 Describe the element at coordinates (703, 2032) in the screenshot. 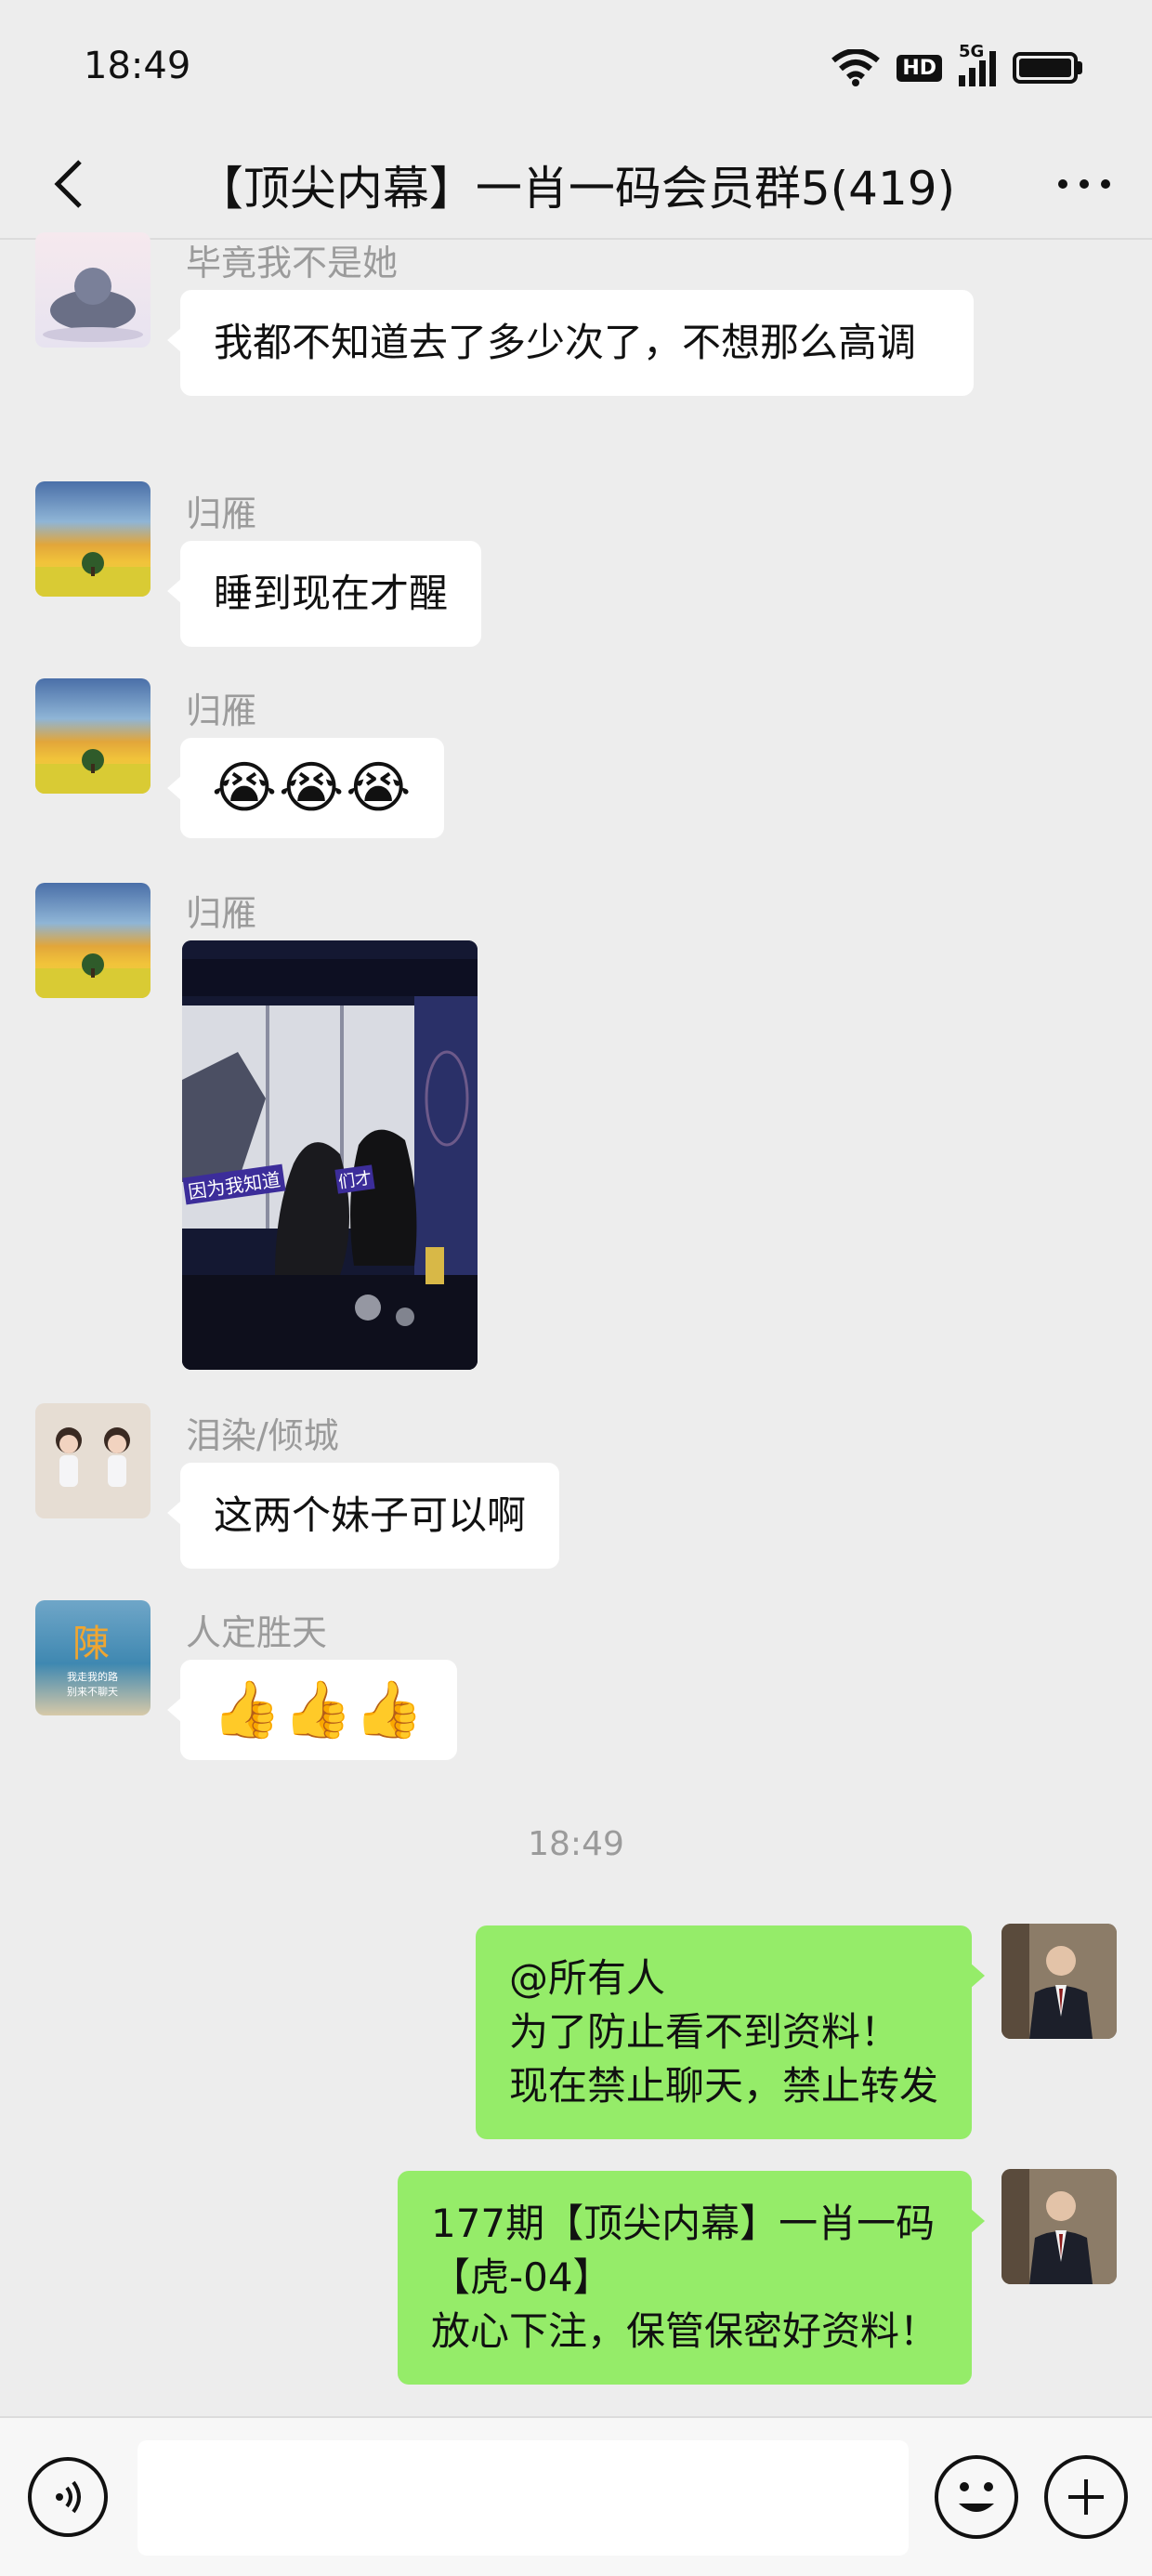

I see `message-line: 为了防止看不到资料！` at that location.